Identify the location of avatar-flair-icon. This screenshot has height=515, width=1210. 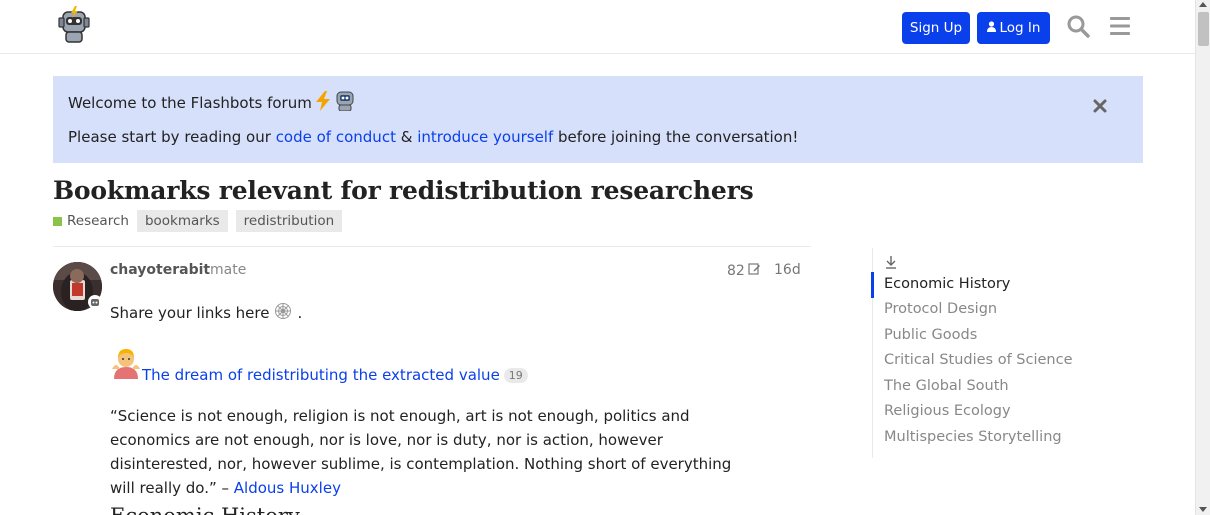
(95, 302).